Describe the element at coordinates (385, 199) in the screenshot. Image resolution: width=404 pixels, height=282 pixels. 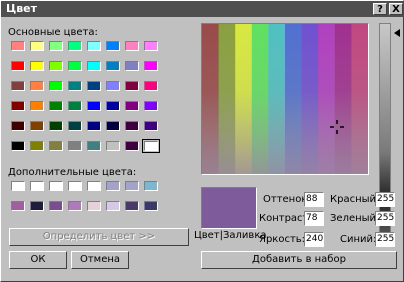
I see `red-field: 255` at that location.